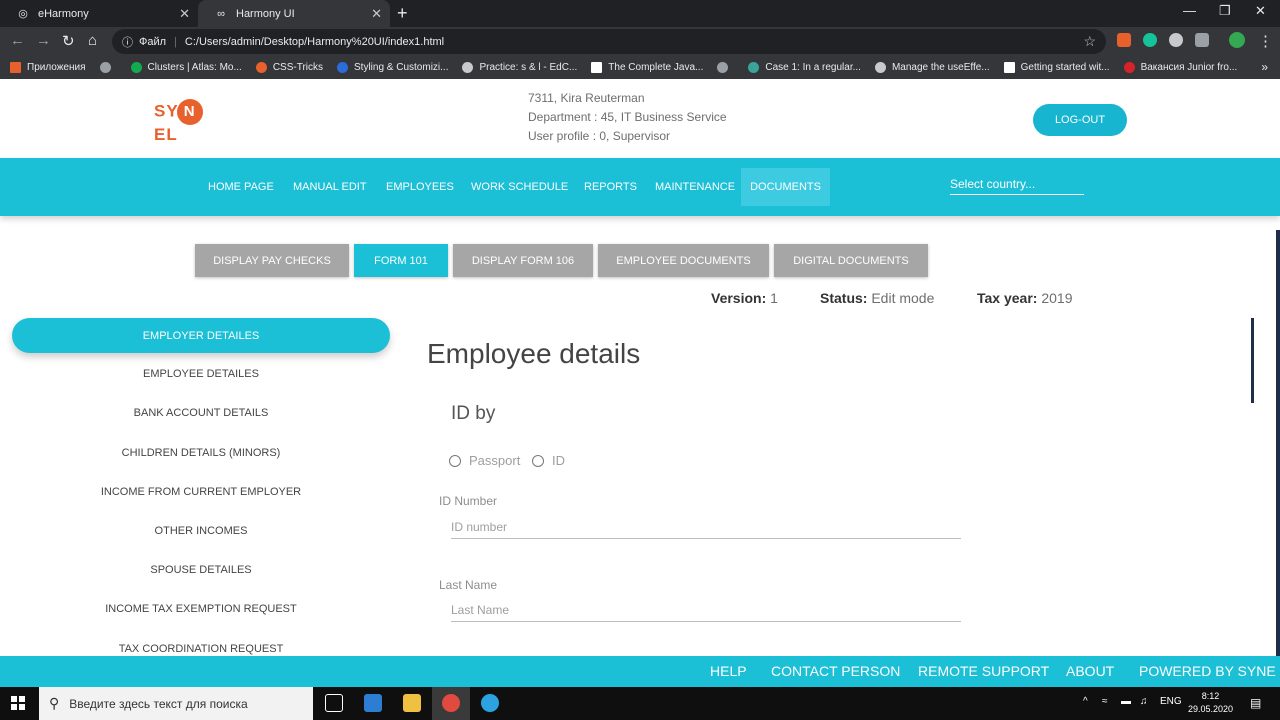 This screenshot has width=1280, height=720. What do you see at coordinates (201, 374) in the screenshot?
I see `sidebar-item-employee-details: EMPLOYEE DETAILES` at bounding box center [201, 374].